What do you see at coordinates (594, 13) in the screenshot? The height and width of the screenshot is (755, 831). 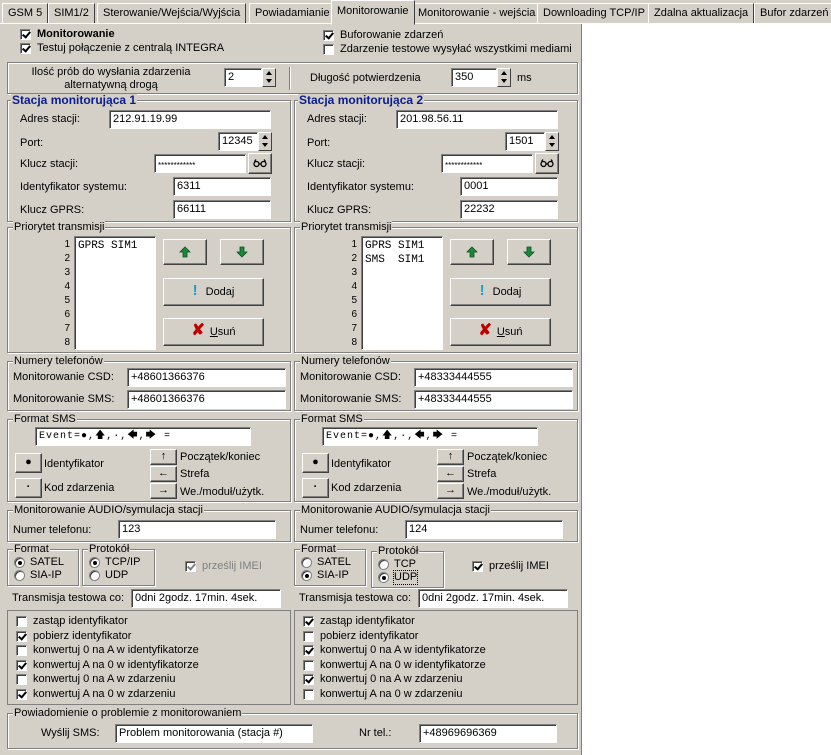 I see `tab-downloading: Downloading TCP/IP` at bounding box center [594, 13].